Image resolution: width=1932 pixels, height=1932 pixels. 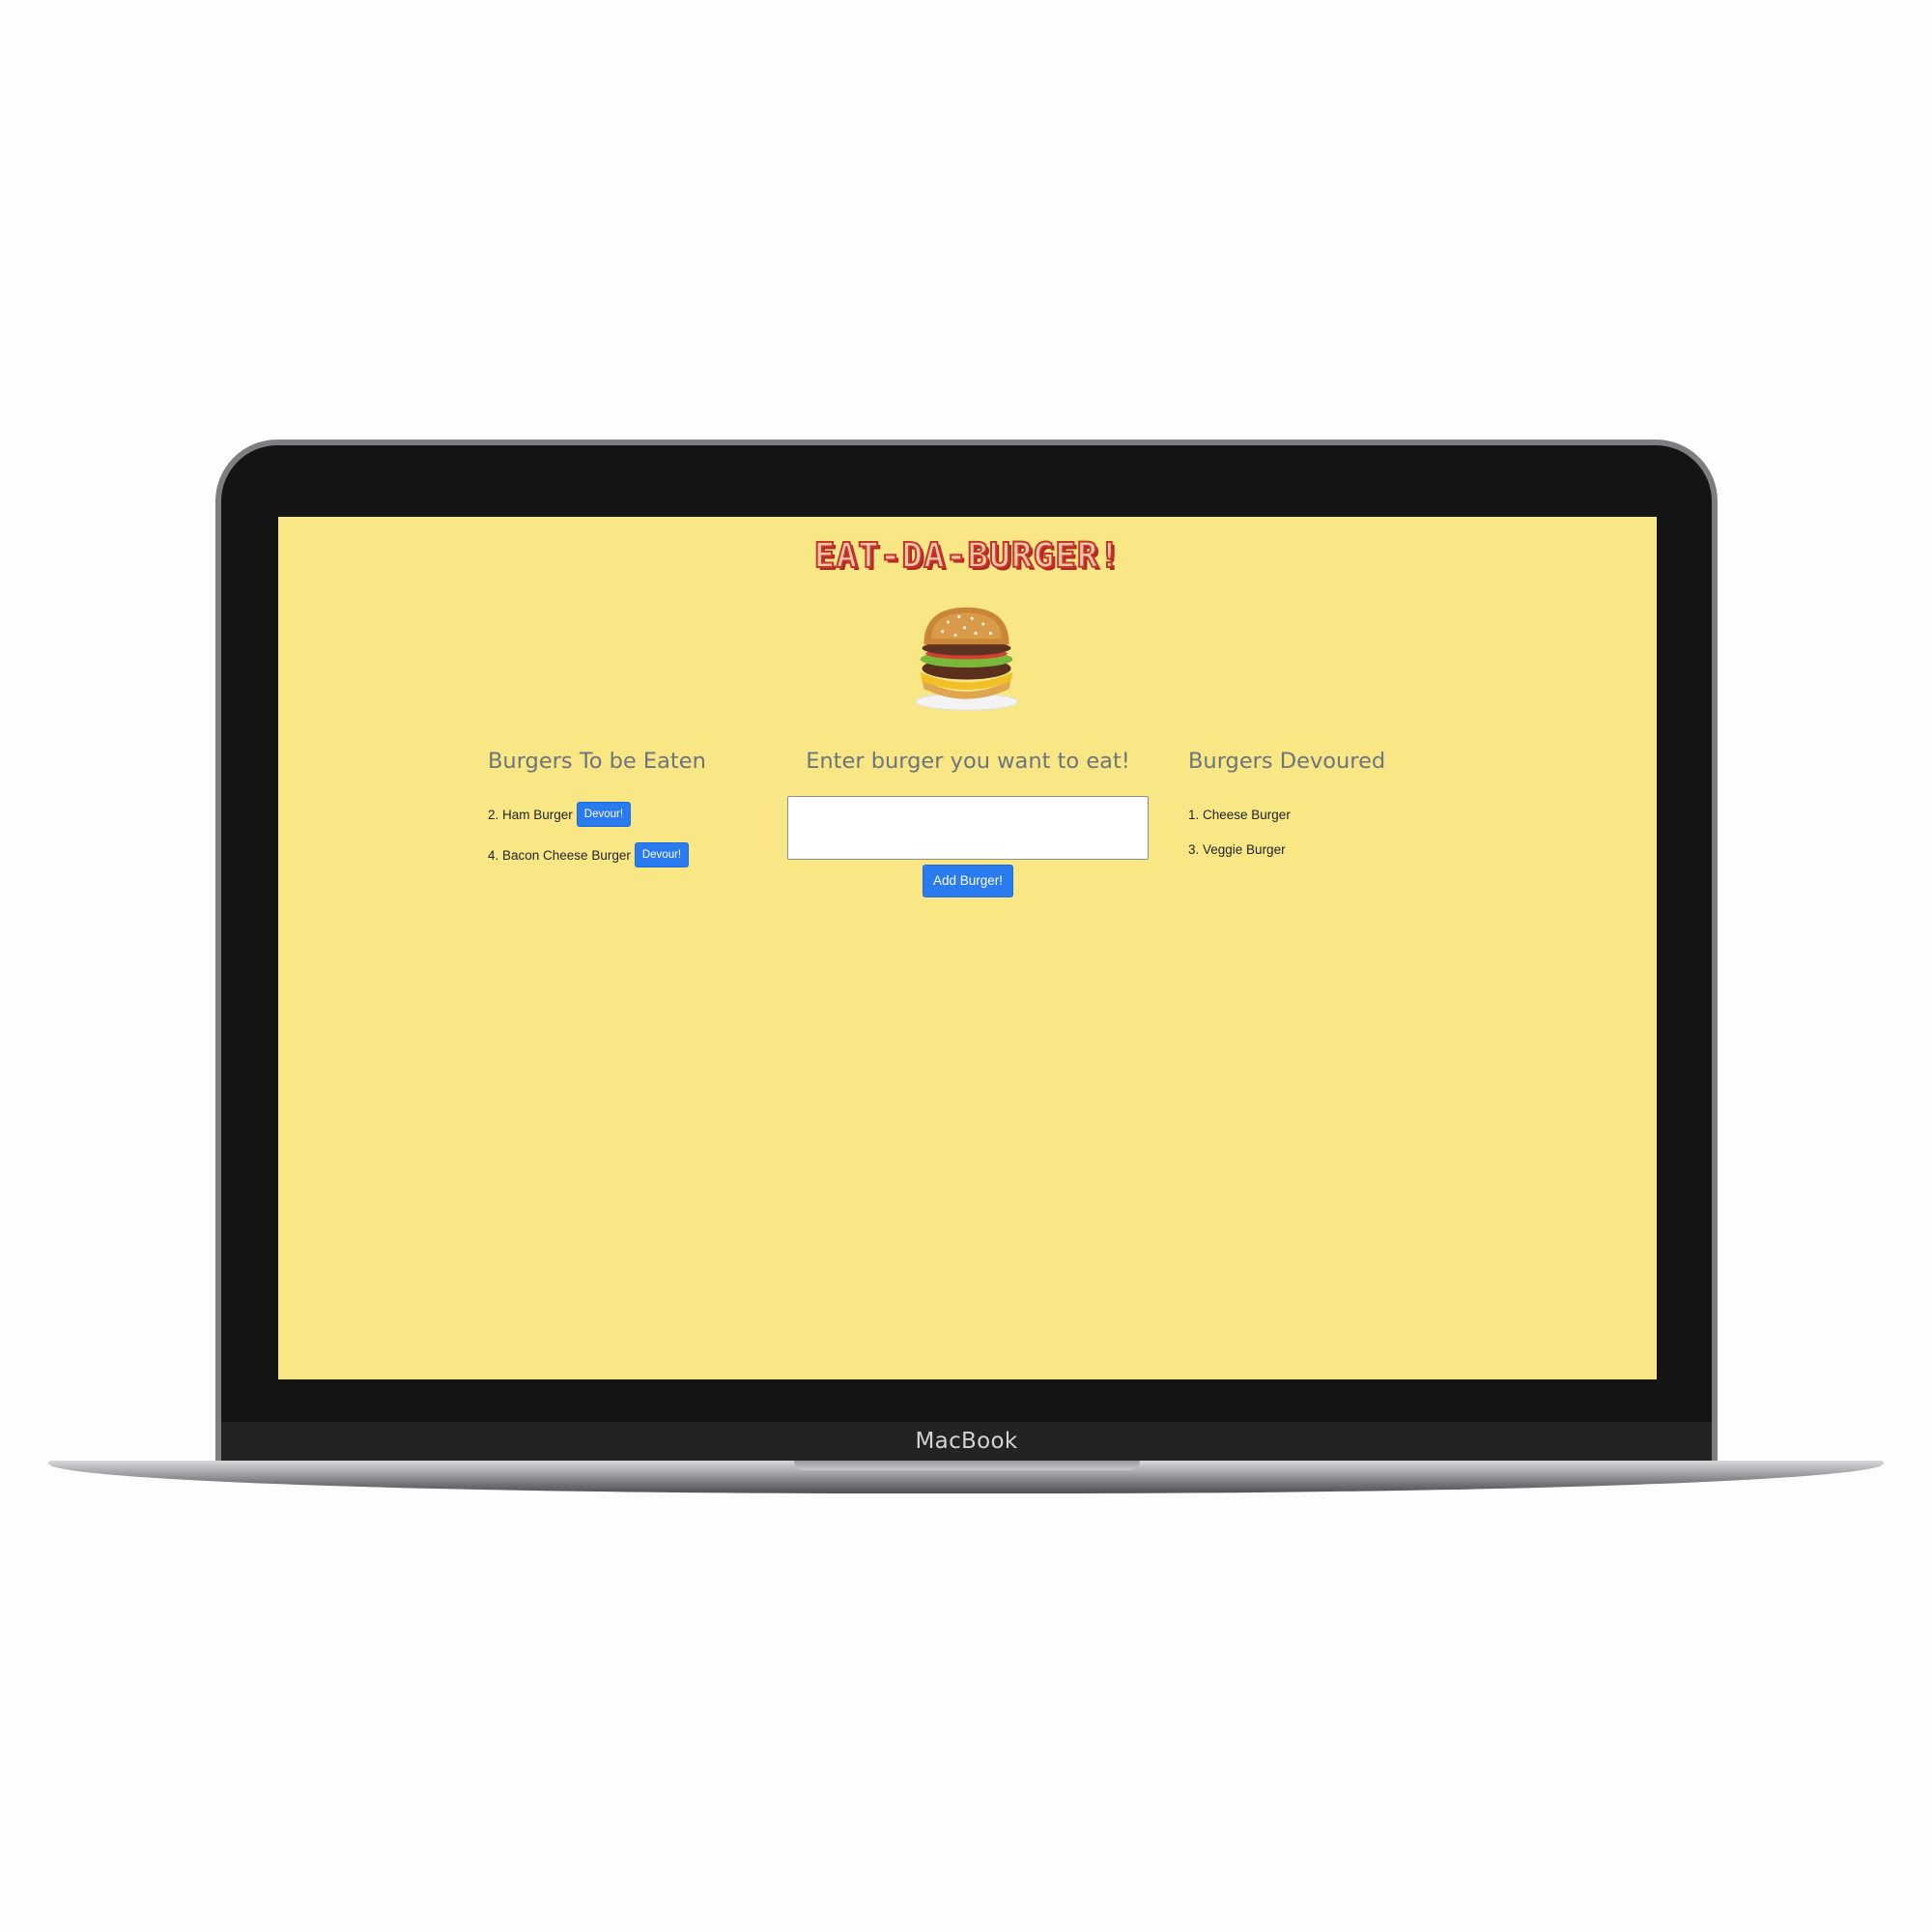 What do you see at coordinates (966, 1441) in the screenshot?
I see `laptop-brand-label: MacBook` at bounding box center [966, 1441].